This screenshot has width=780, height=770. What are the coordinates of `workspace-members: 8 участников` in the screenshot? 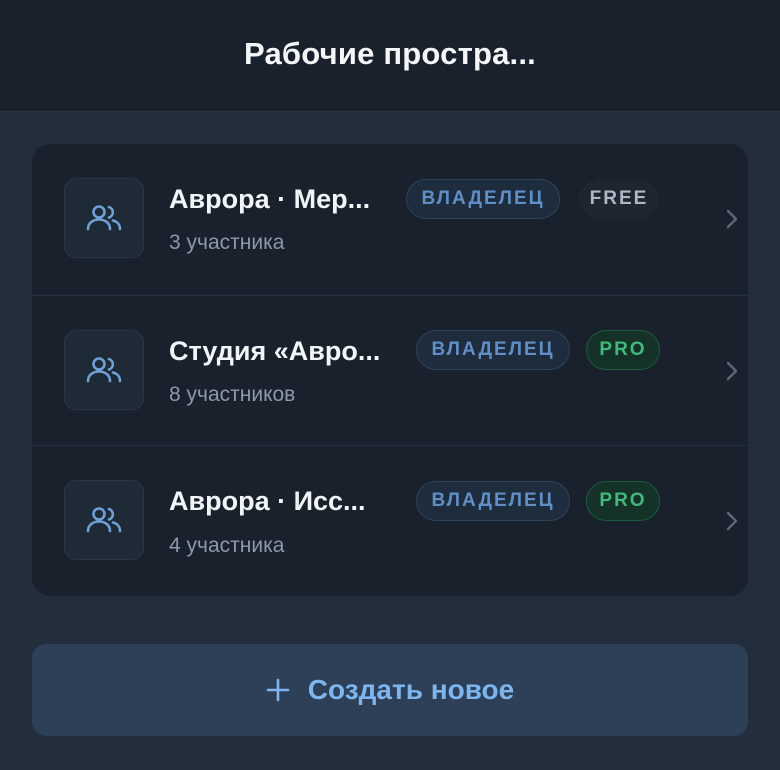 It's located at (232, 394).